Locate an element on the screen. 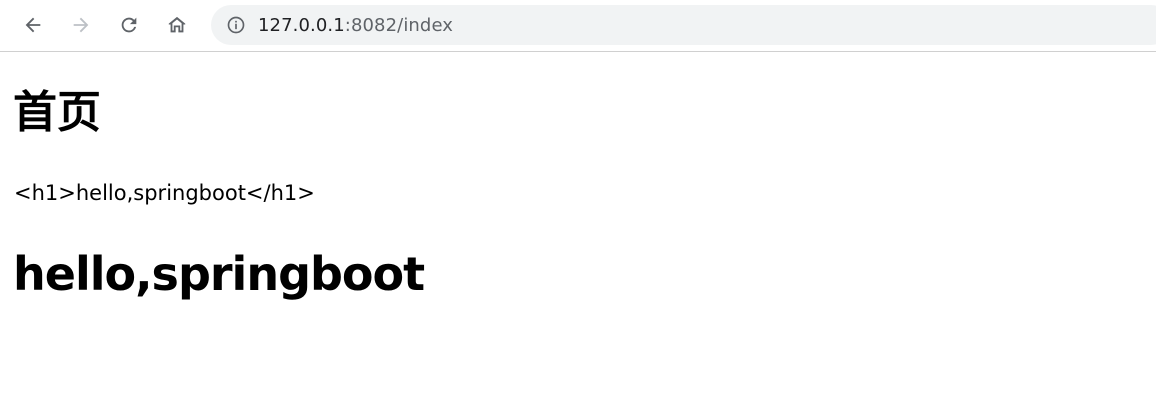  reload-icon is located at coordinates (129, 25).